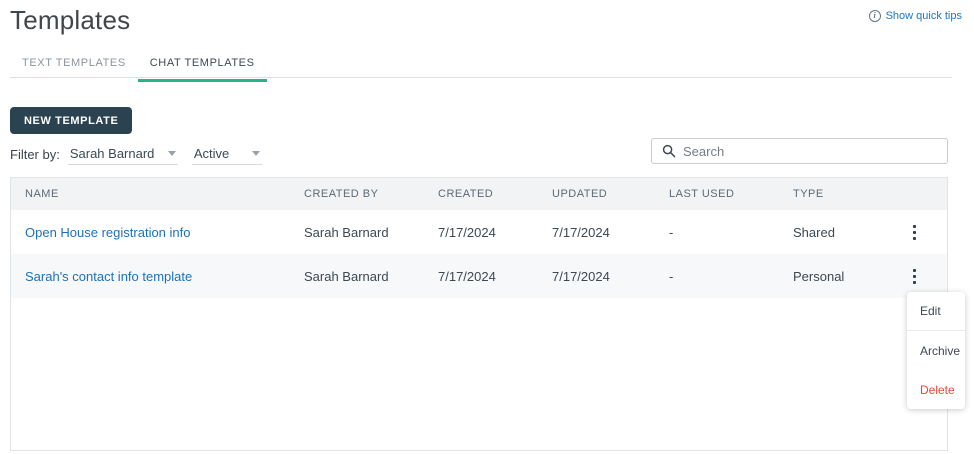 The width and height of the screenshot is (974, 454). I want to click on row-actions-menu: Edit Archive Delete, so click(936, 350).